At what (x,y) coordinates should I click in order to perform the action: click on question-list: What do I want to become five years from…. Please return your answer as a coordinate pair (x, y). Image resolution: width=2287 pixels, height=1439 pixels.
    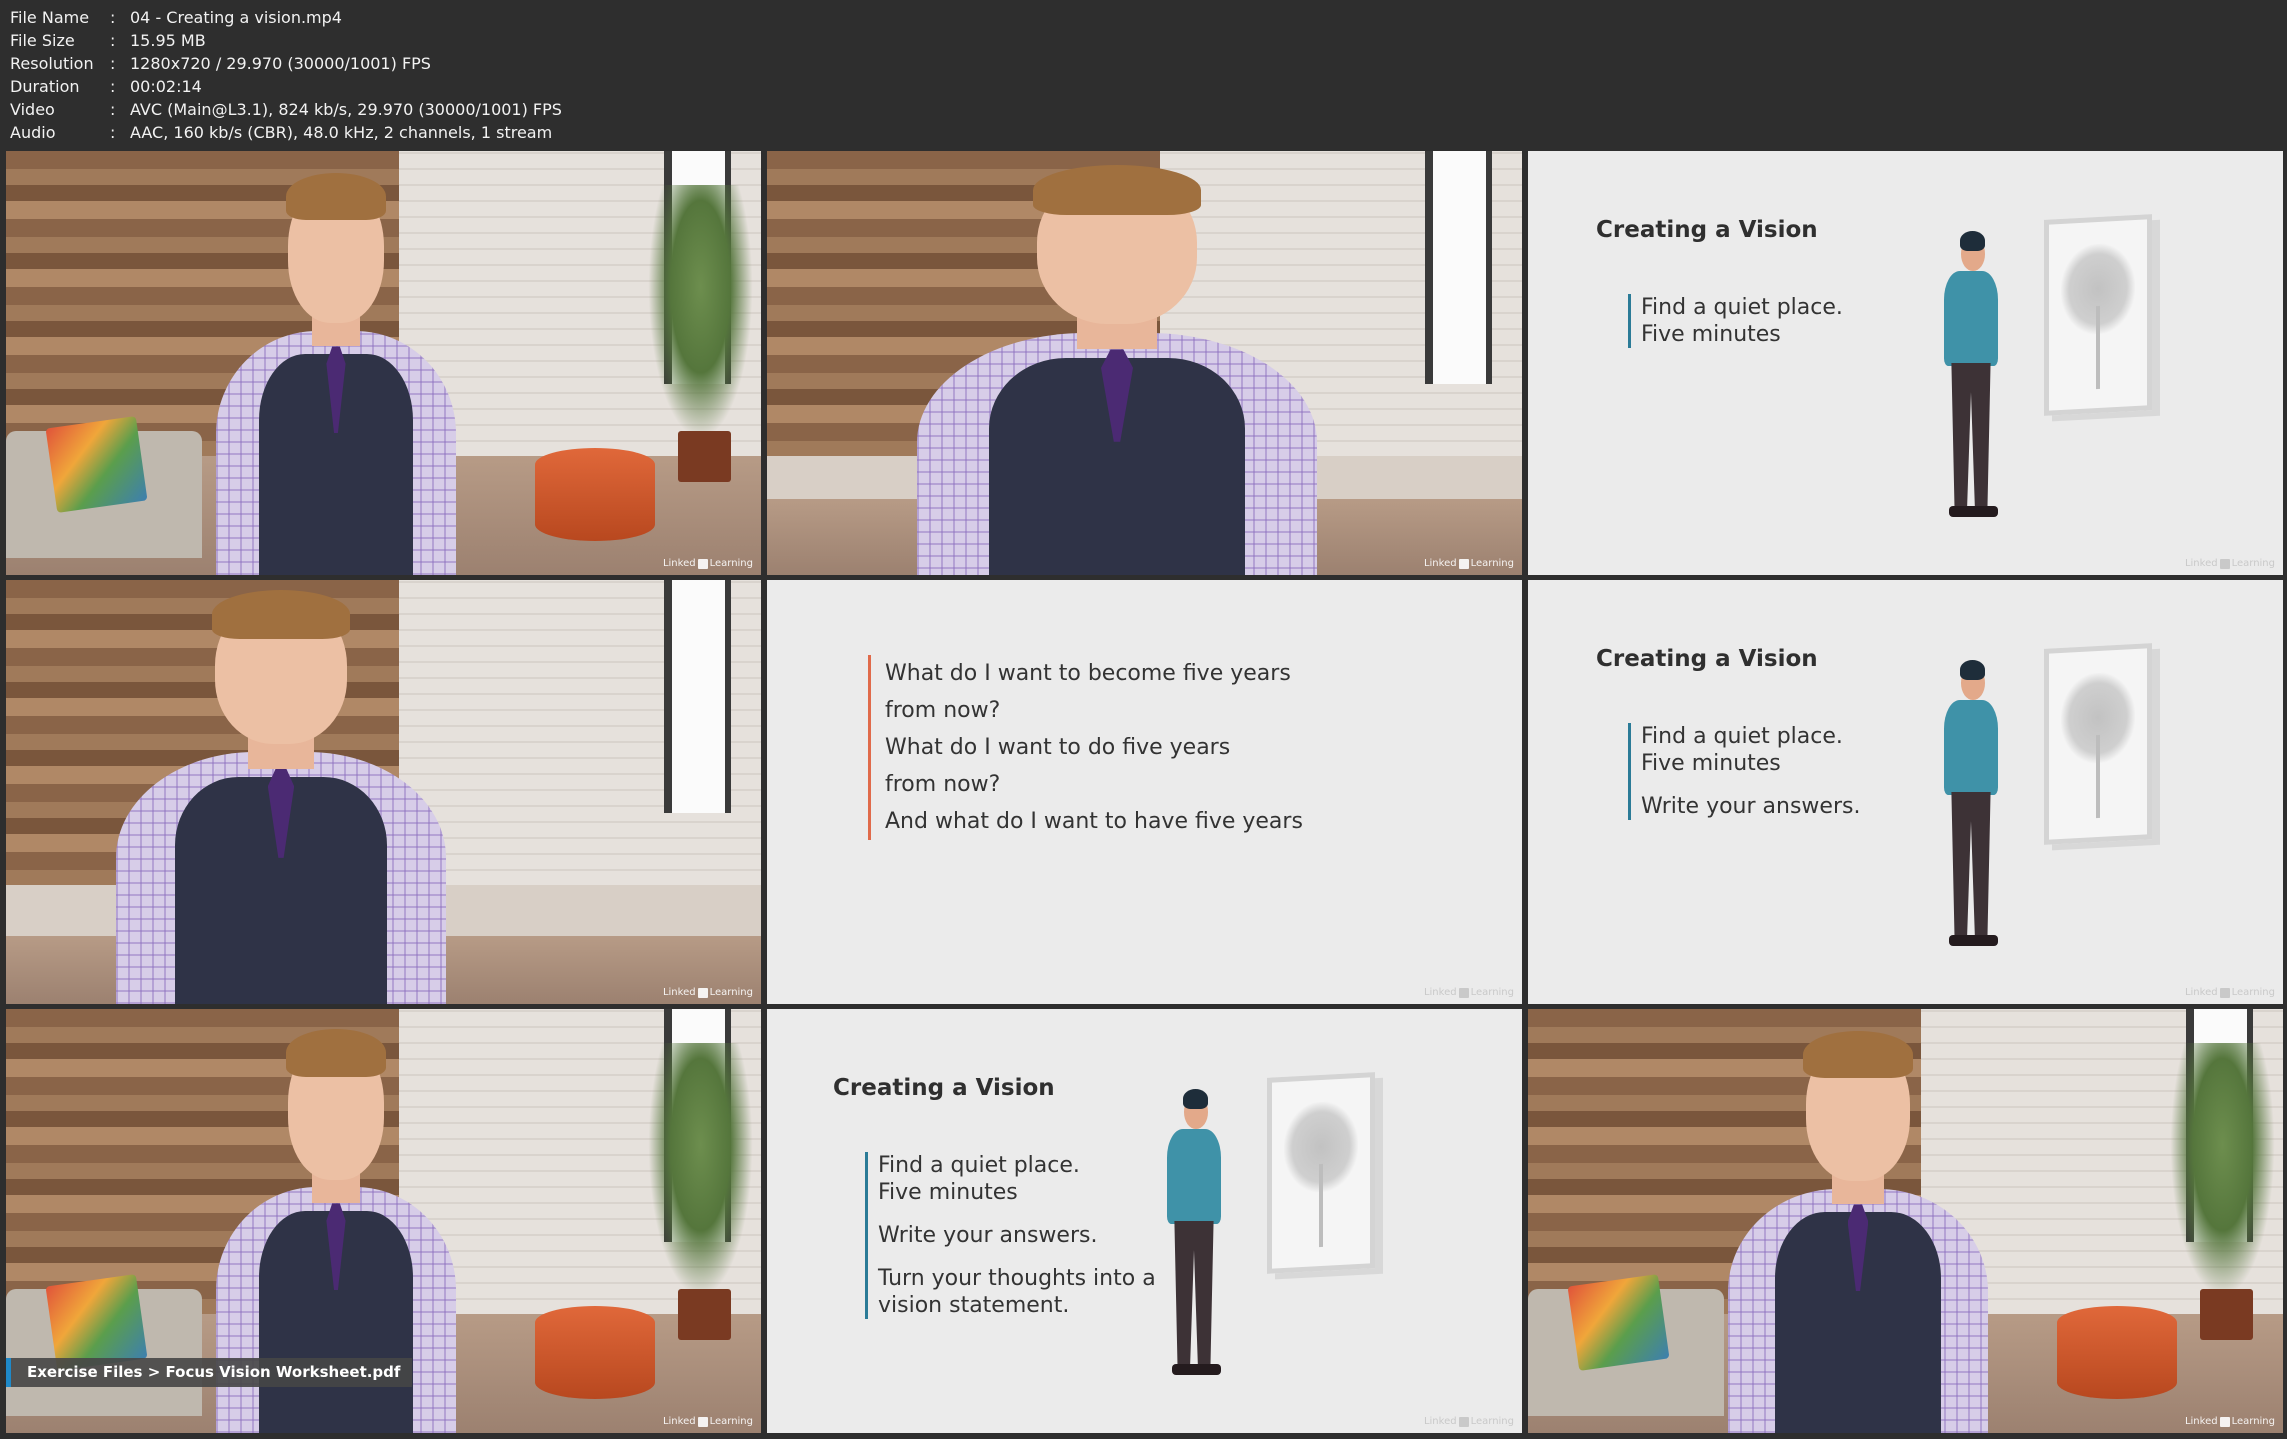
    Looking at the image, I should click on (1085, 747).